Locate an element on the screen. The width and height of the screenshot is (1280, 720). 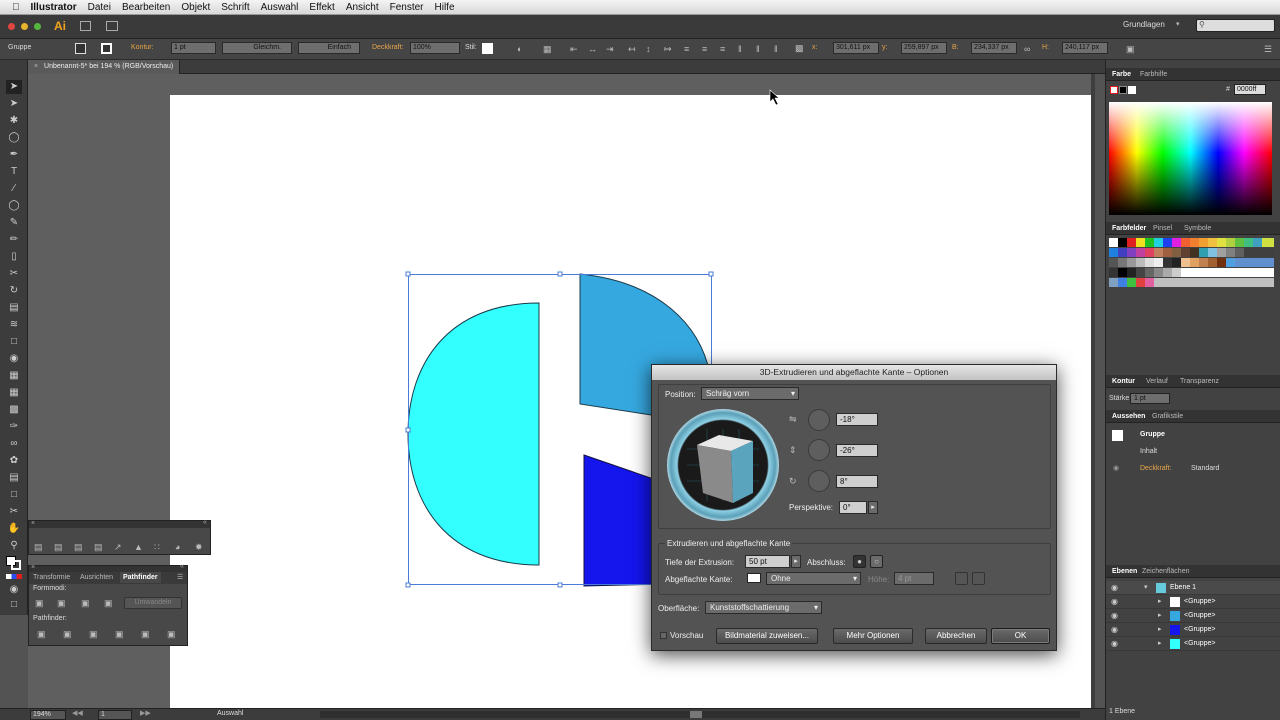
pie-graph-icon: ◕ is located at coordinates (177, 547).